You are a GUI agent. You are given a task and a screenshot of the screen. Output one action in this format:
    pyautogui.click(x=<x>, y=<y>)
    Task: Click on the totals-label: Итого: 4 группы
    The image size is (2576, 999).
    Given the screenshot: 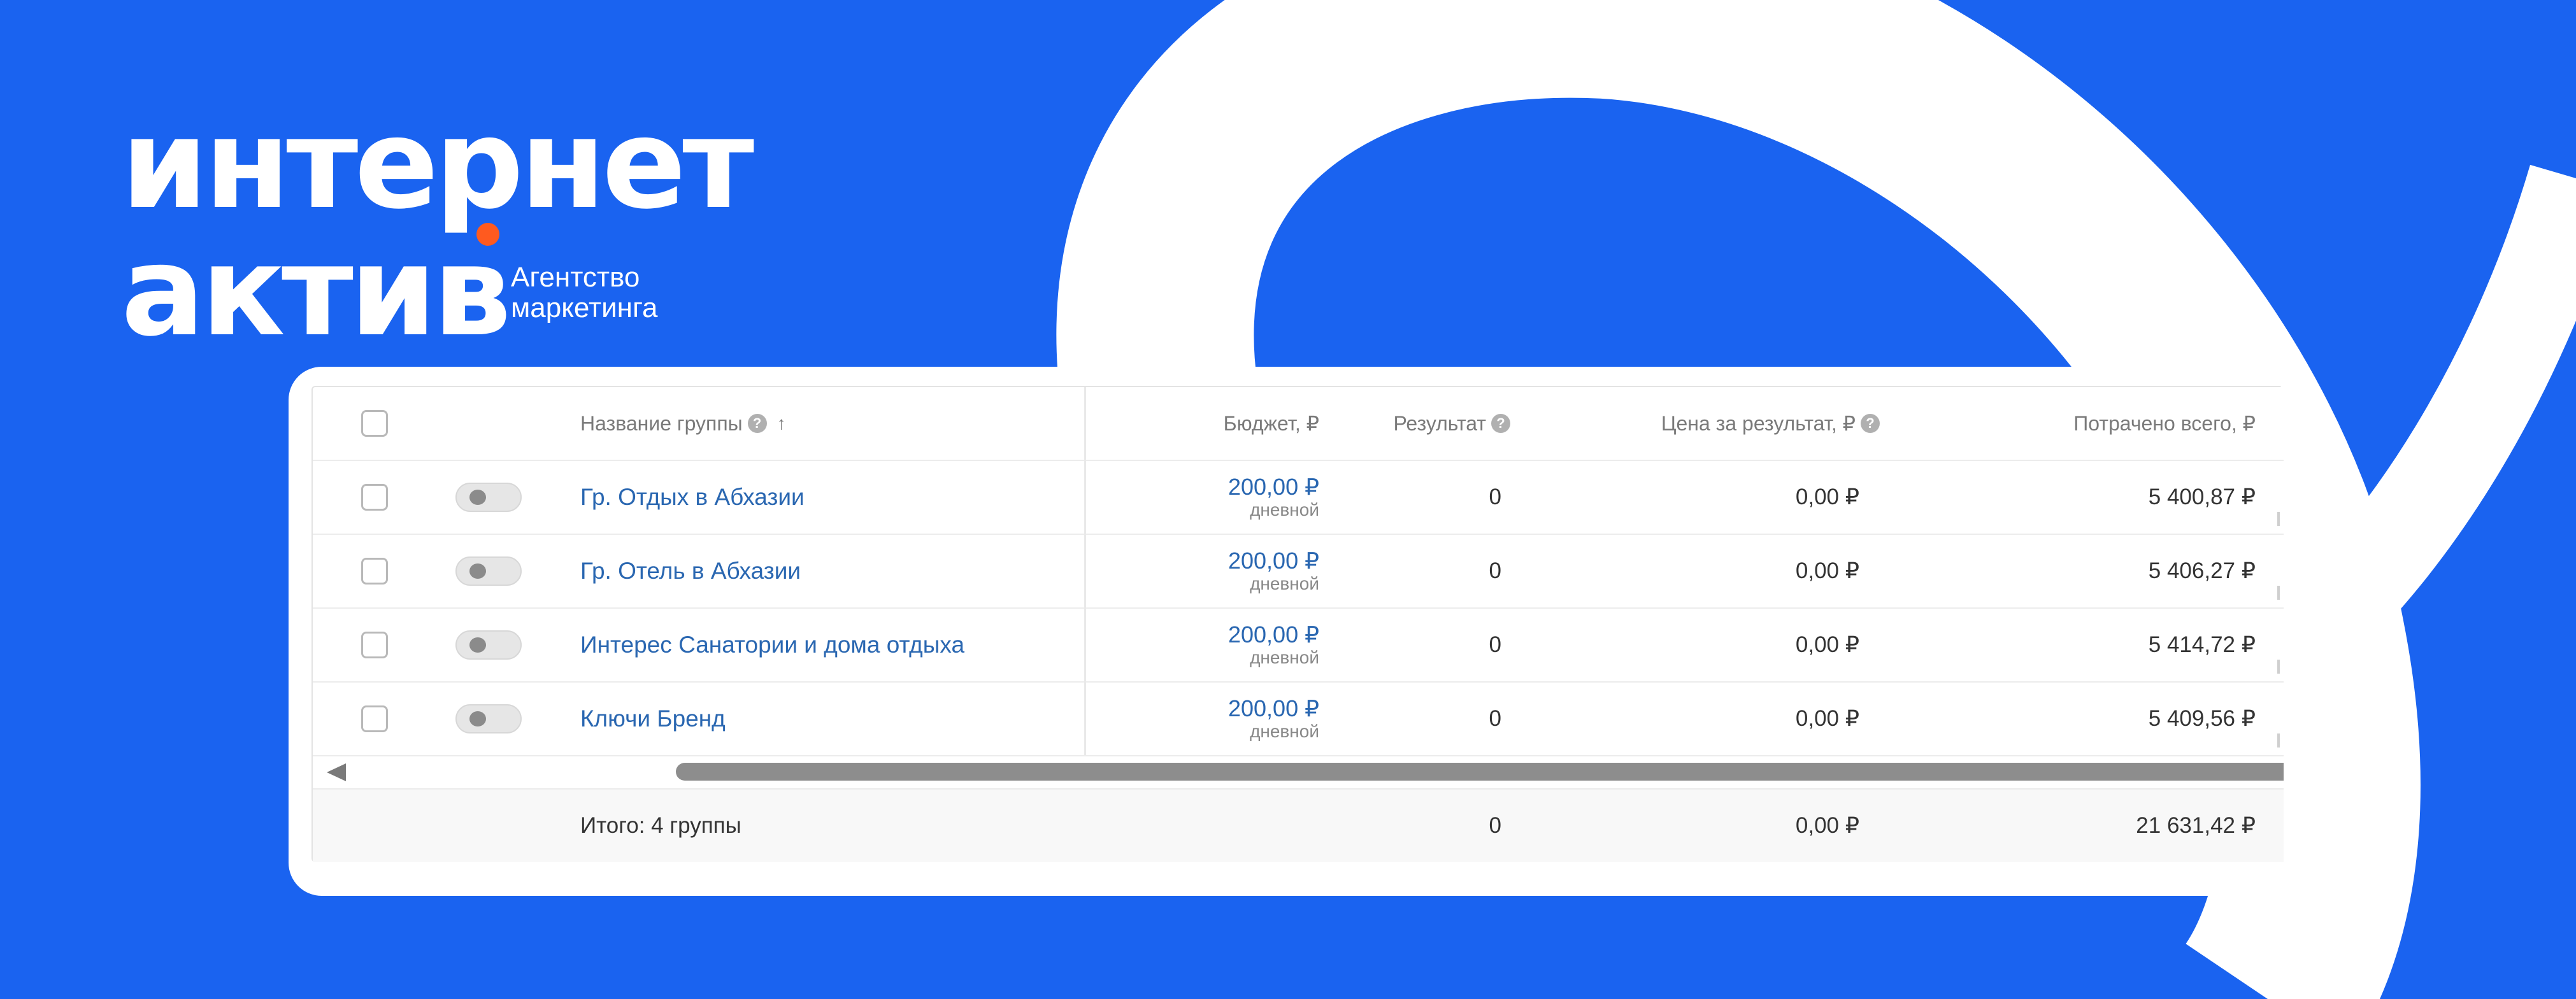 What is the action you would take?
    pyautogui.click(x=660, y=825)
    